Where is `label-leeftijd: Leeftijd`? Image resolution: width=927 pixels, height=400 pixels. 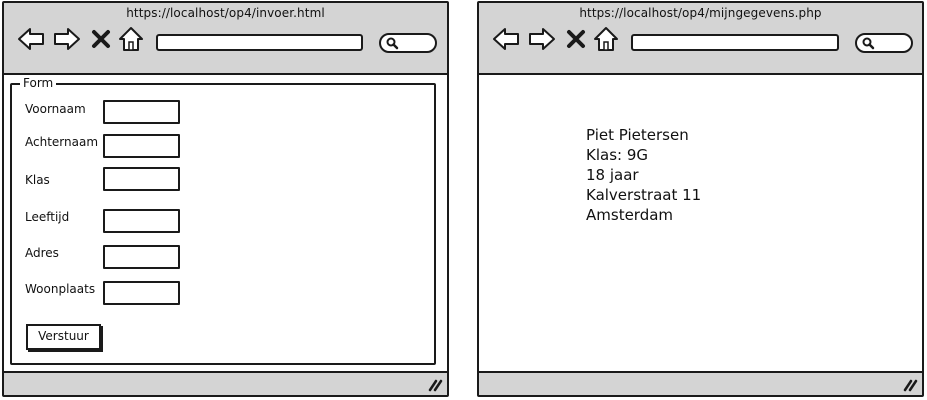
label-leeftijd: Leeftijd is located at coordinates (47, 217).